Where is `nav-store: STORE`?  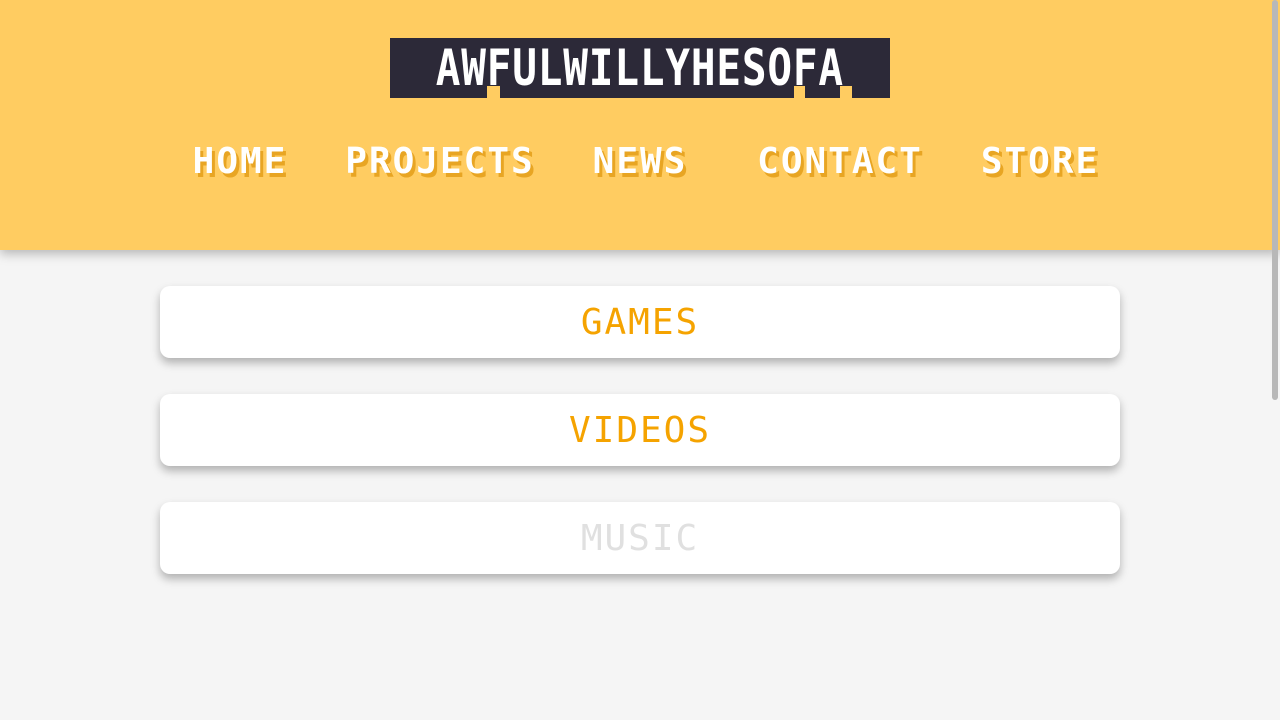
nav-store: STORE is located at coordinates (1040, 161).